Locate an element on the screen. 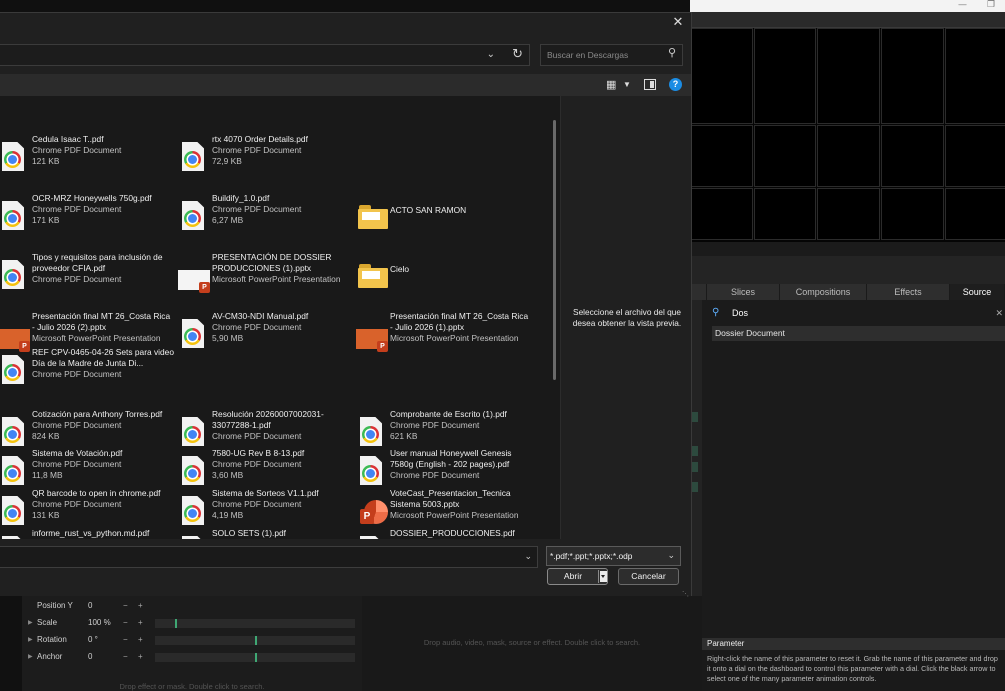 The image size is (1005, 691). tab-slices: Slices is located at coordinates (743, 292).